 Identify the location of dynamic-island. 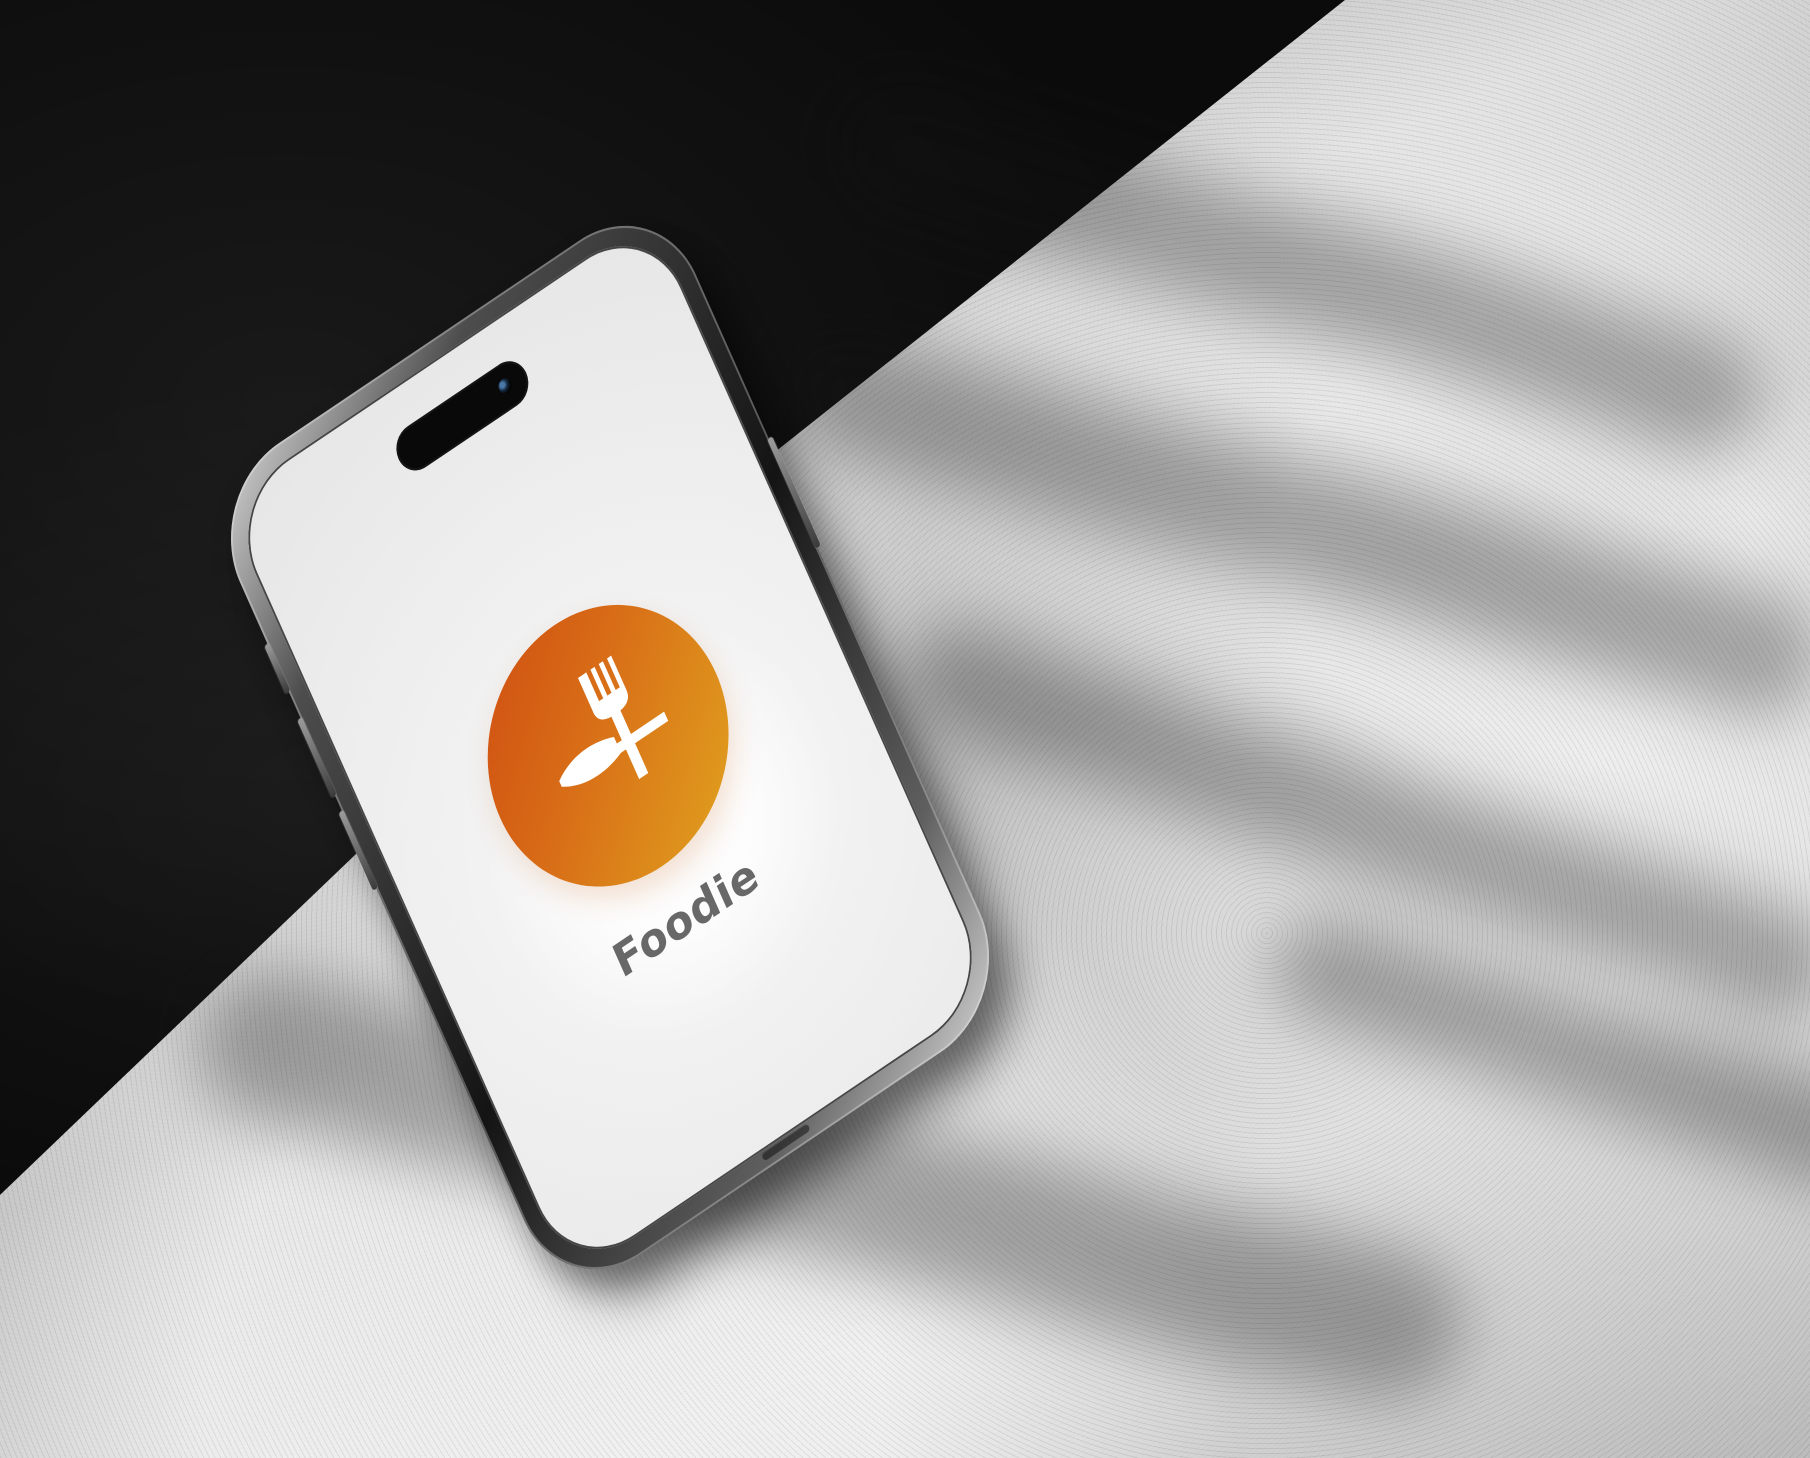
(462, 416).